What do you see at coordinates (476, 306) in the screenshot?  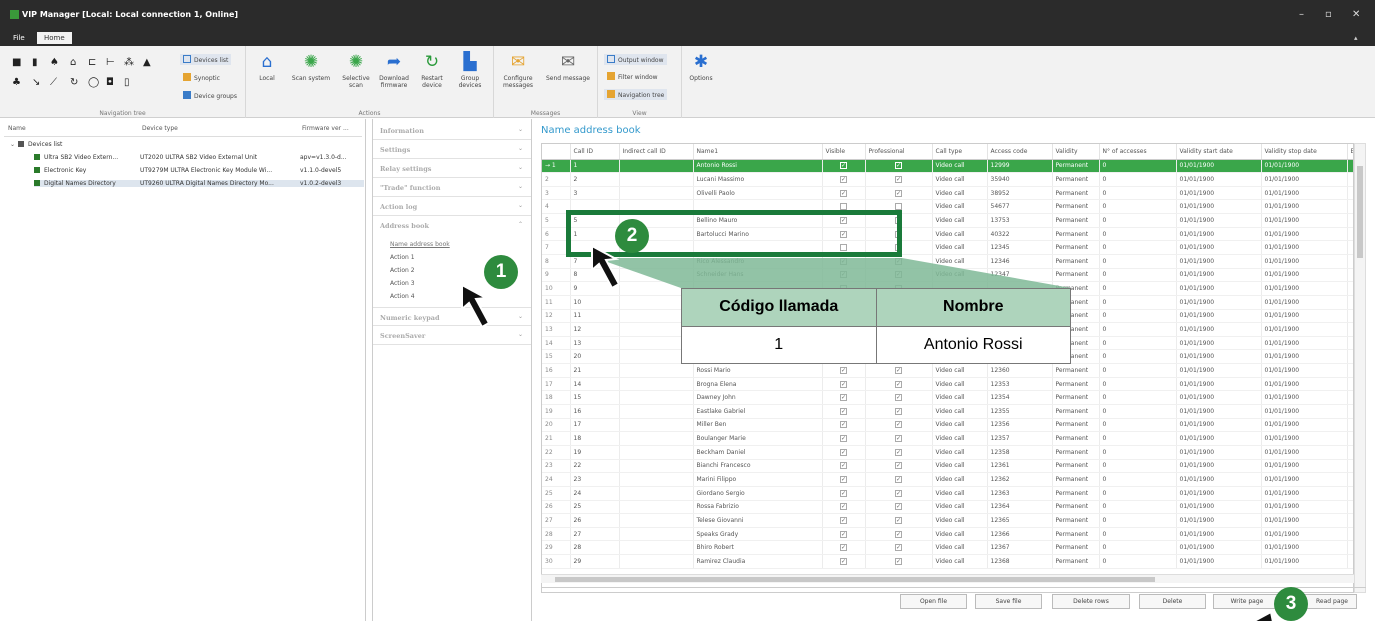 I see `cursor-arrow-icon` at bounding box center [476, 306].